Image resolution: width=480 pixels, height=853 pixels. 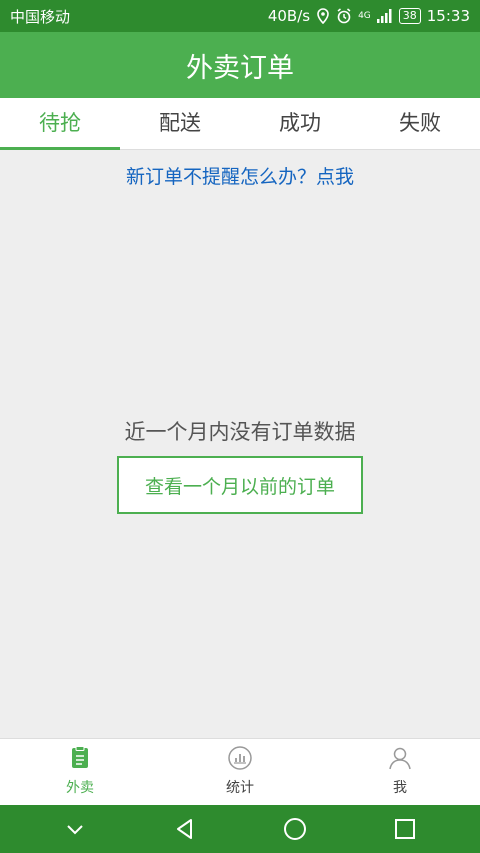 I want to click on location-icon, so click(x=323, y=16).